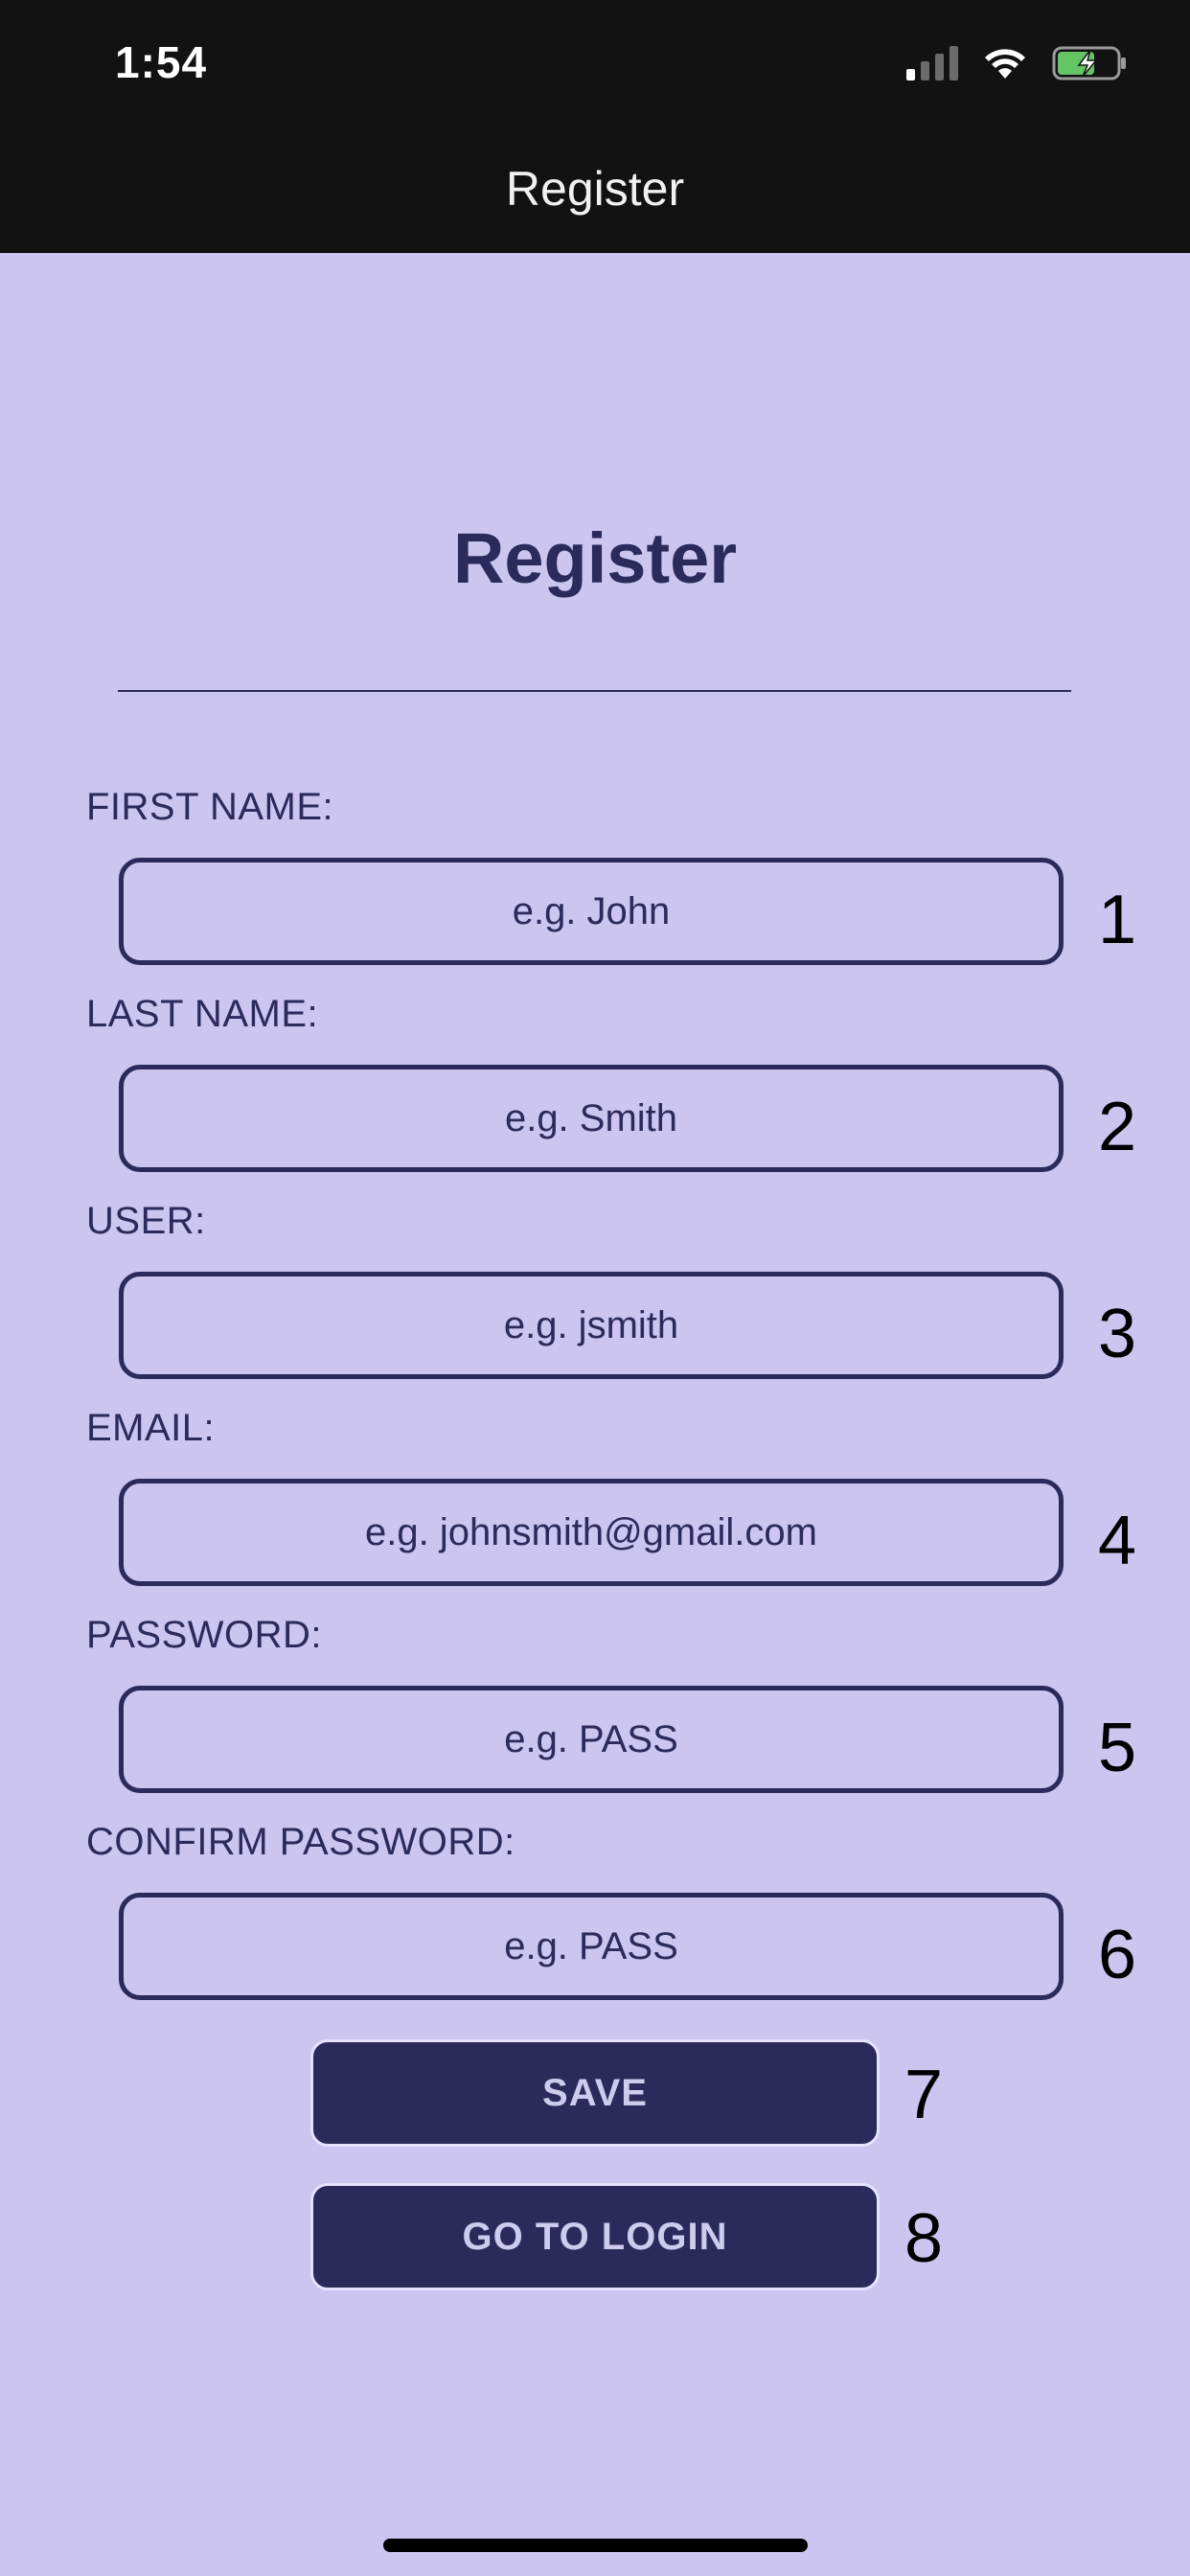  Describe the element at coordinates (924, 2238) in the screenshot. I see `button-marker-8: 8` at that location.